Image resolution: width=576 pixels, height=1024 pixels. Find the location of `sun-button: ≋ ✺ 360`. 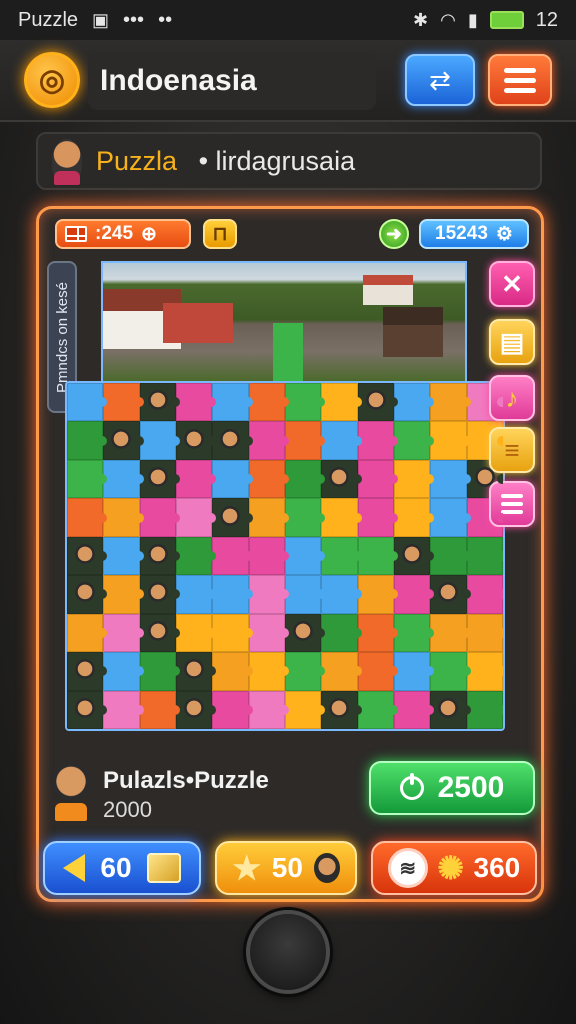

sun-button: ≋ ✺ 360 is located at coordinates (454, 868).